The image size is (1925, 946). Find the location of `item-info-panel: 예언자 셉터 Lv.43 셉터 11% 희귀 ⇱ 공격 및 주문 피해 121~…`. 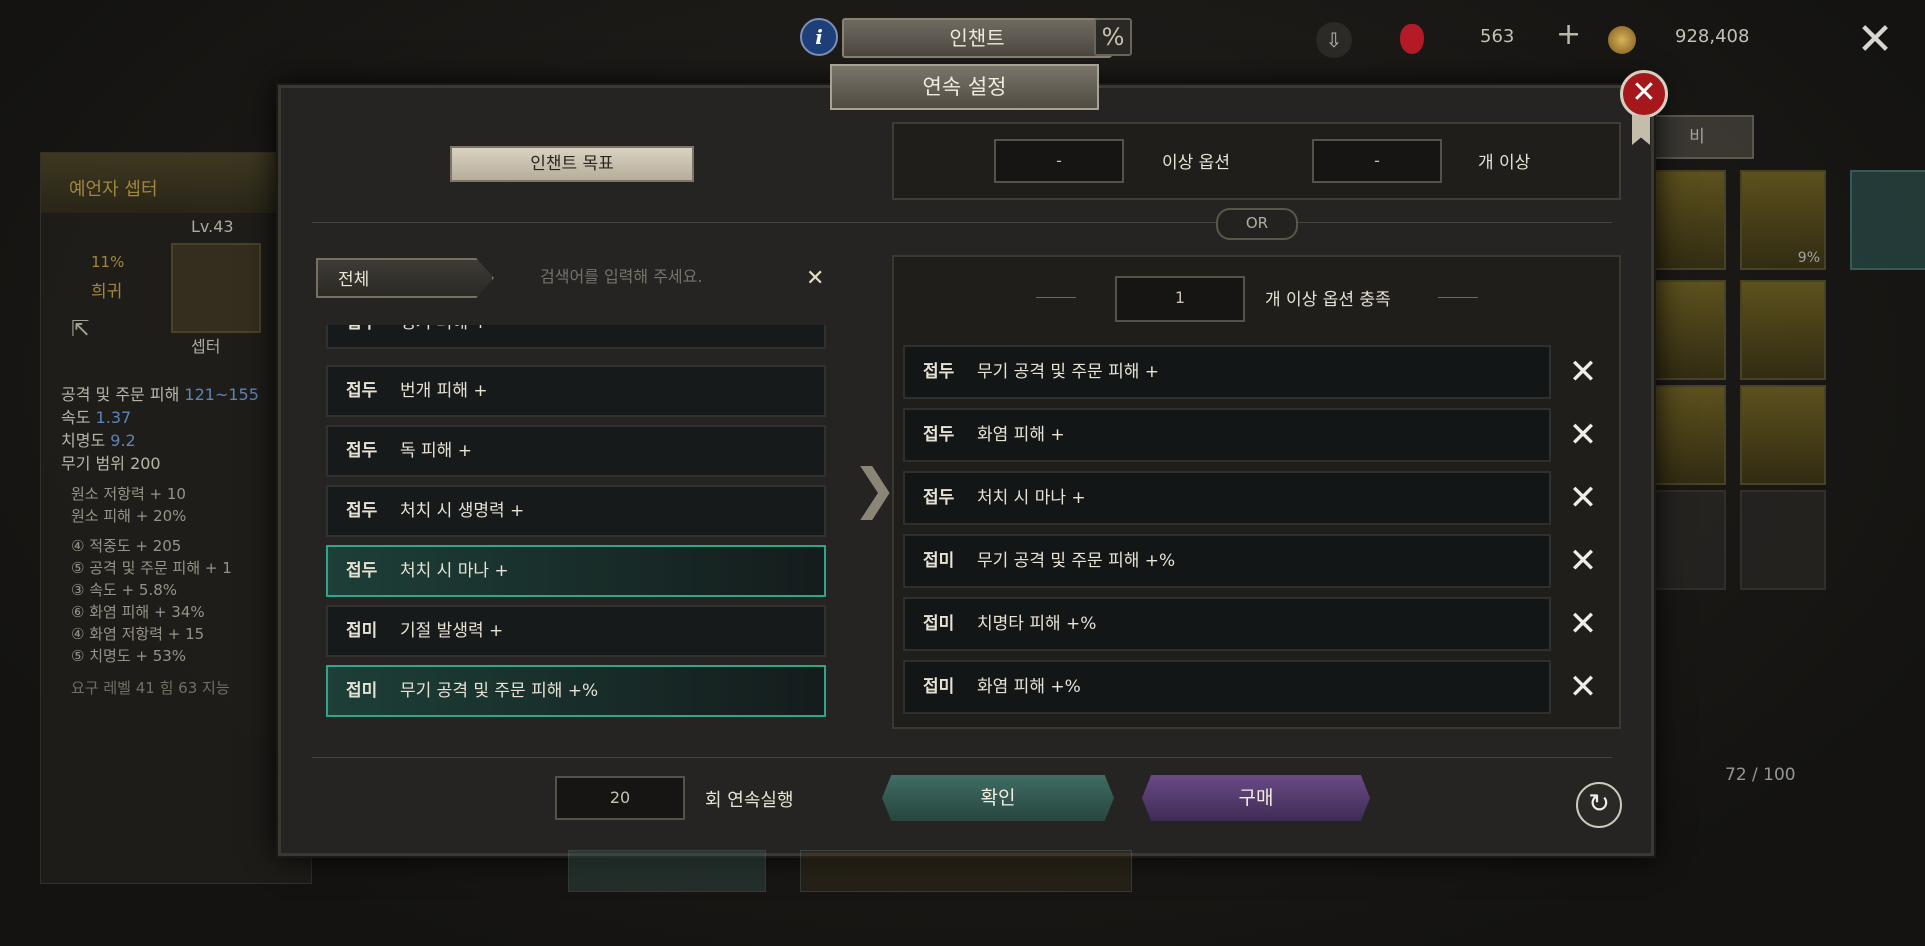

item-info-panel: 예언자 셉터 Lv.43 셉터 11% 희귀 ⇱ 공격 및 주문 피해 121~… is located at coordinates (176, 518).